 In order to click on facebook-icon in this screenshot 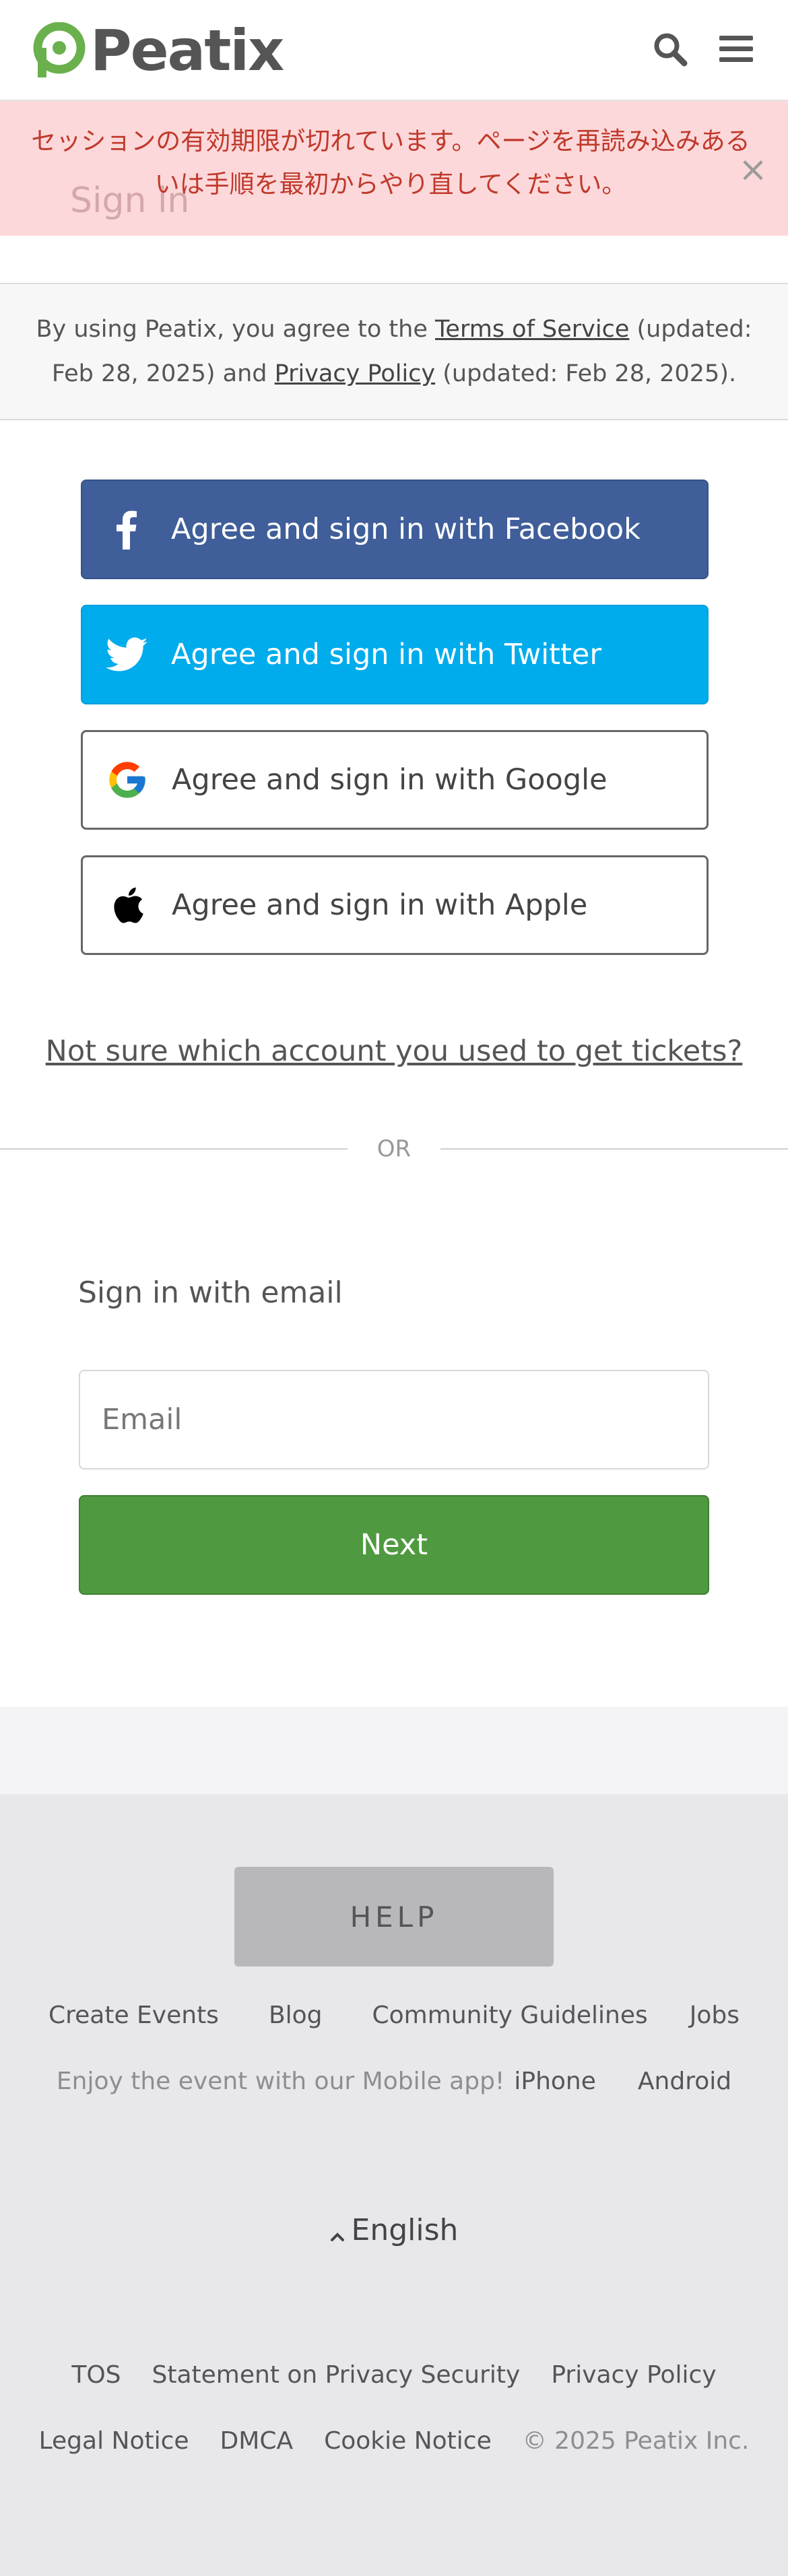, I will do `click(127, 529)`.